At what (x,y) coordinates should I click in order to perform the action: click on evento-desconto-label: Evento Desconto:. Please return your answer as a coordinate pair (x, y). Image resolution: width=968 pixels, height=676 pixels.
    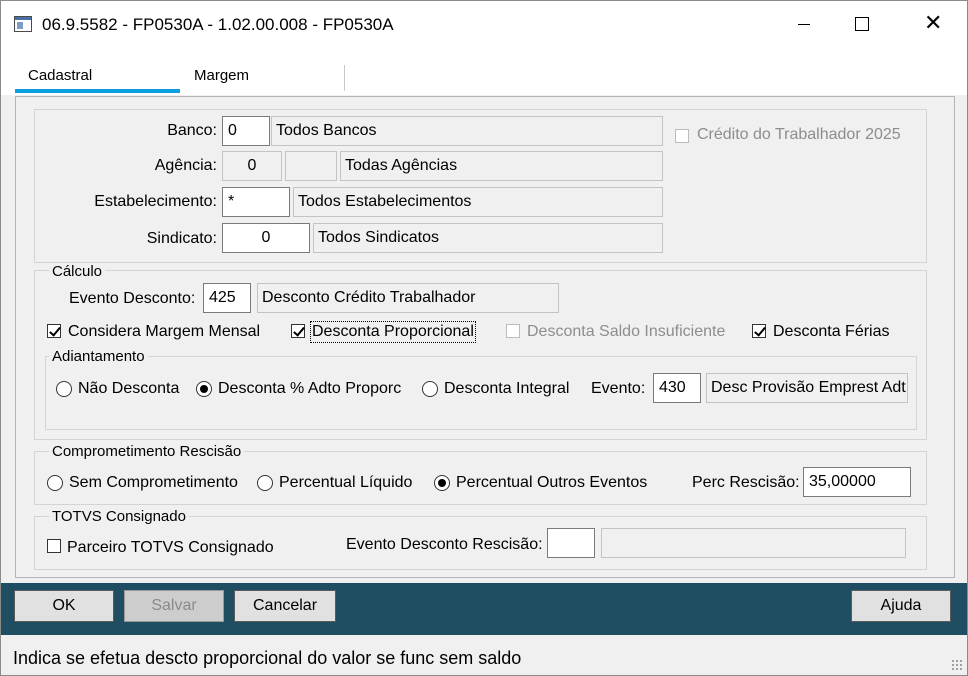
    Looking at the image, I should click on (132, 298).